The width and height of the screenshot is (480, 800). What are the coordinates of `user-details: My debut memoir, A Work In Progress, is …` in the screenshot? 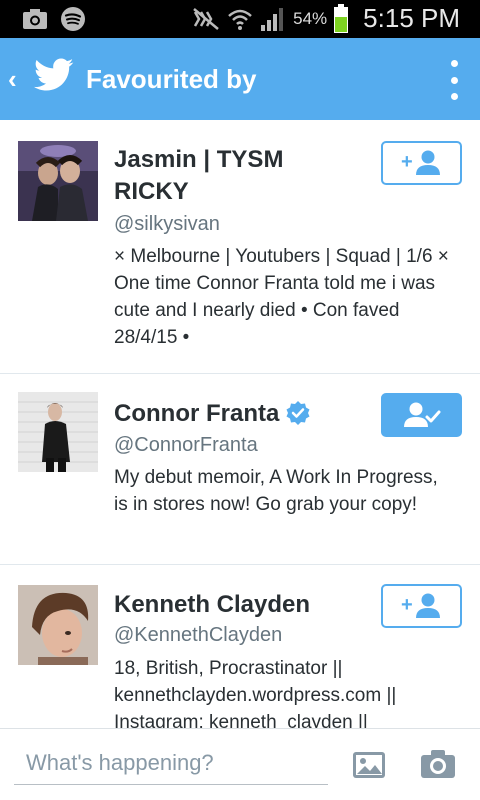 It's located at (289, 491).